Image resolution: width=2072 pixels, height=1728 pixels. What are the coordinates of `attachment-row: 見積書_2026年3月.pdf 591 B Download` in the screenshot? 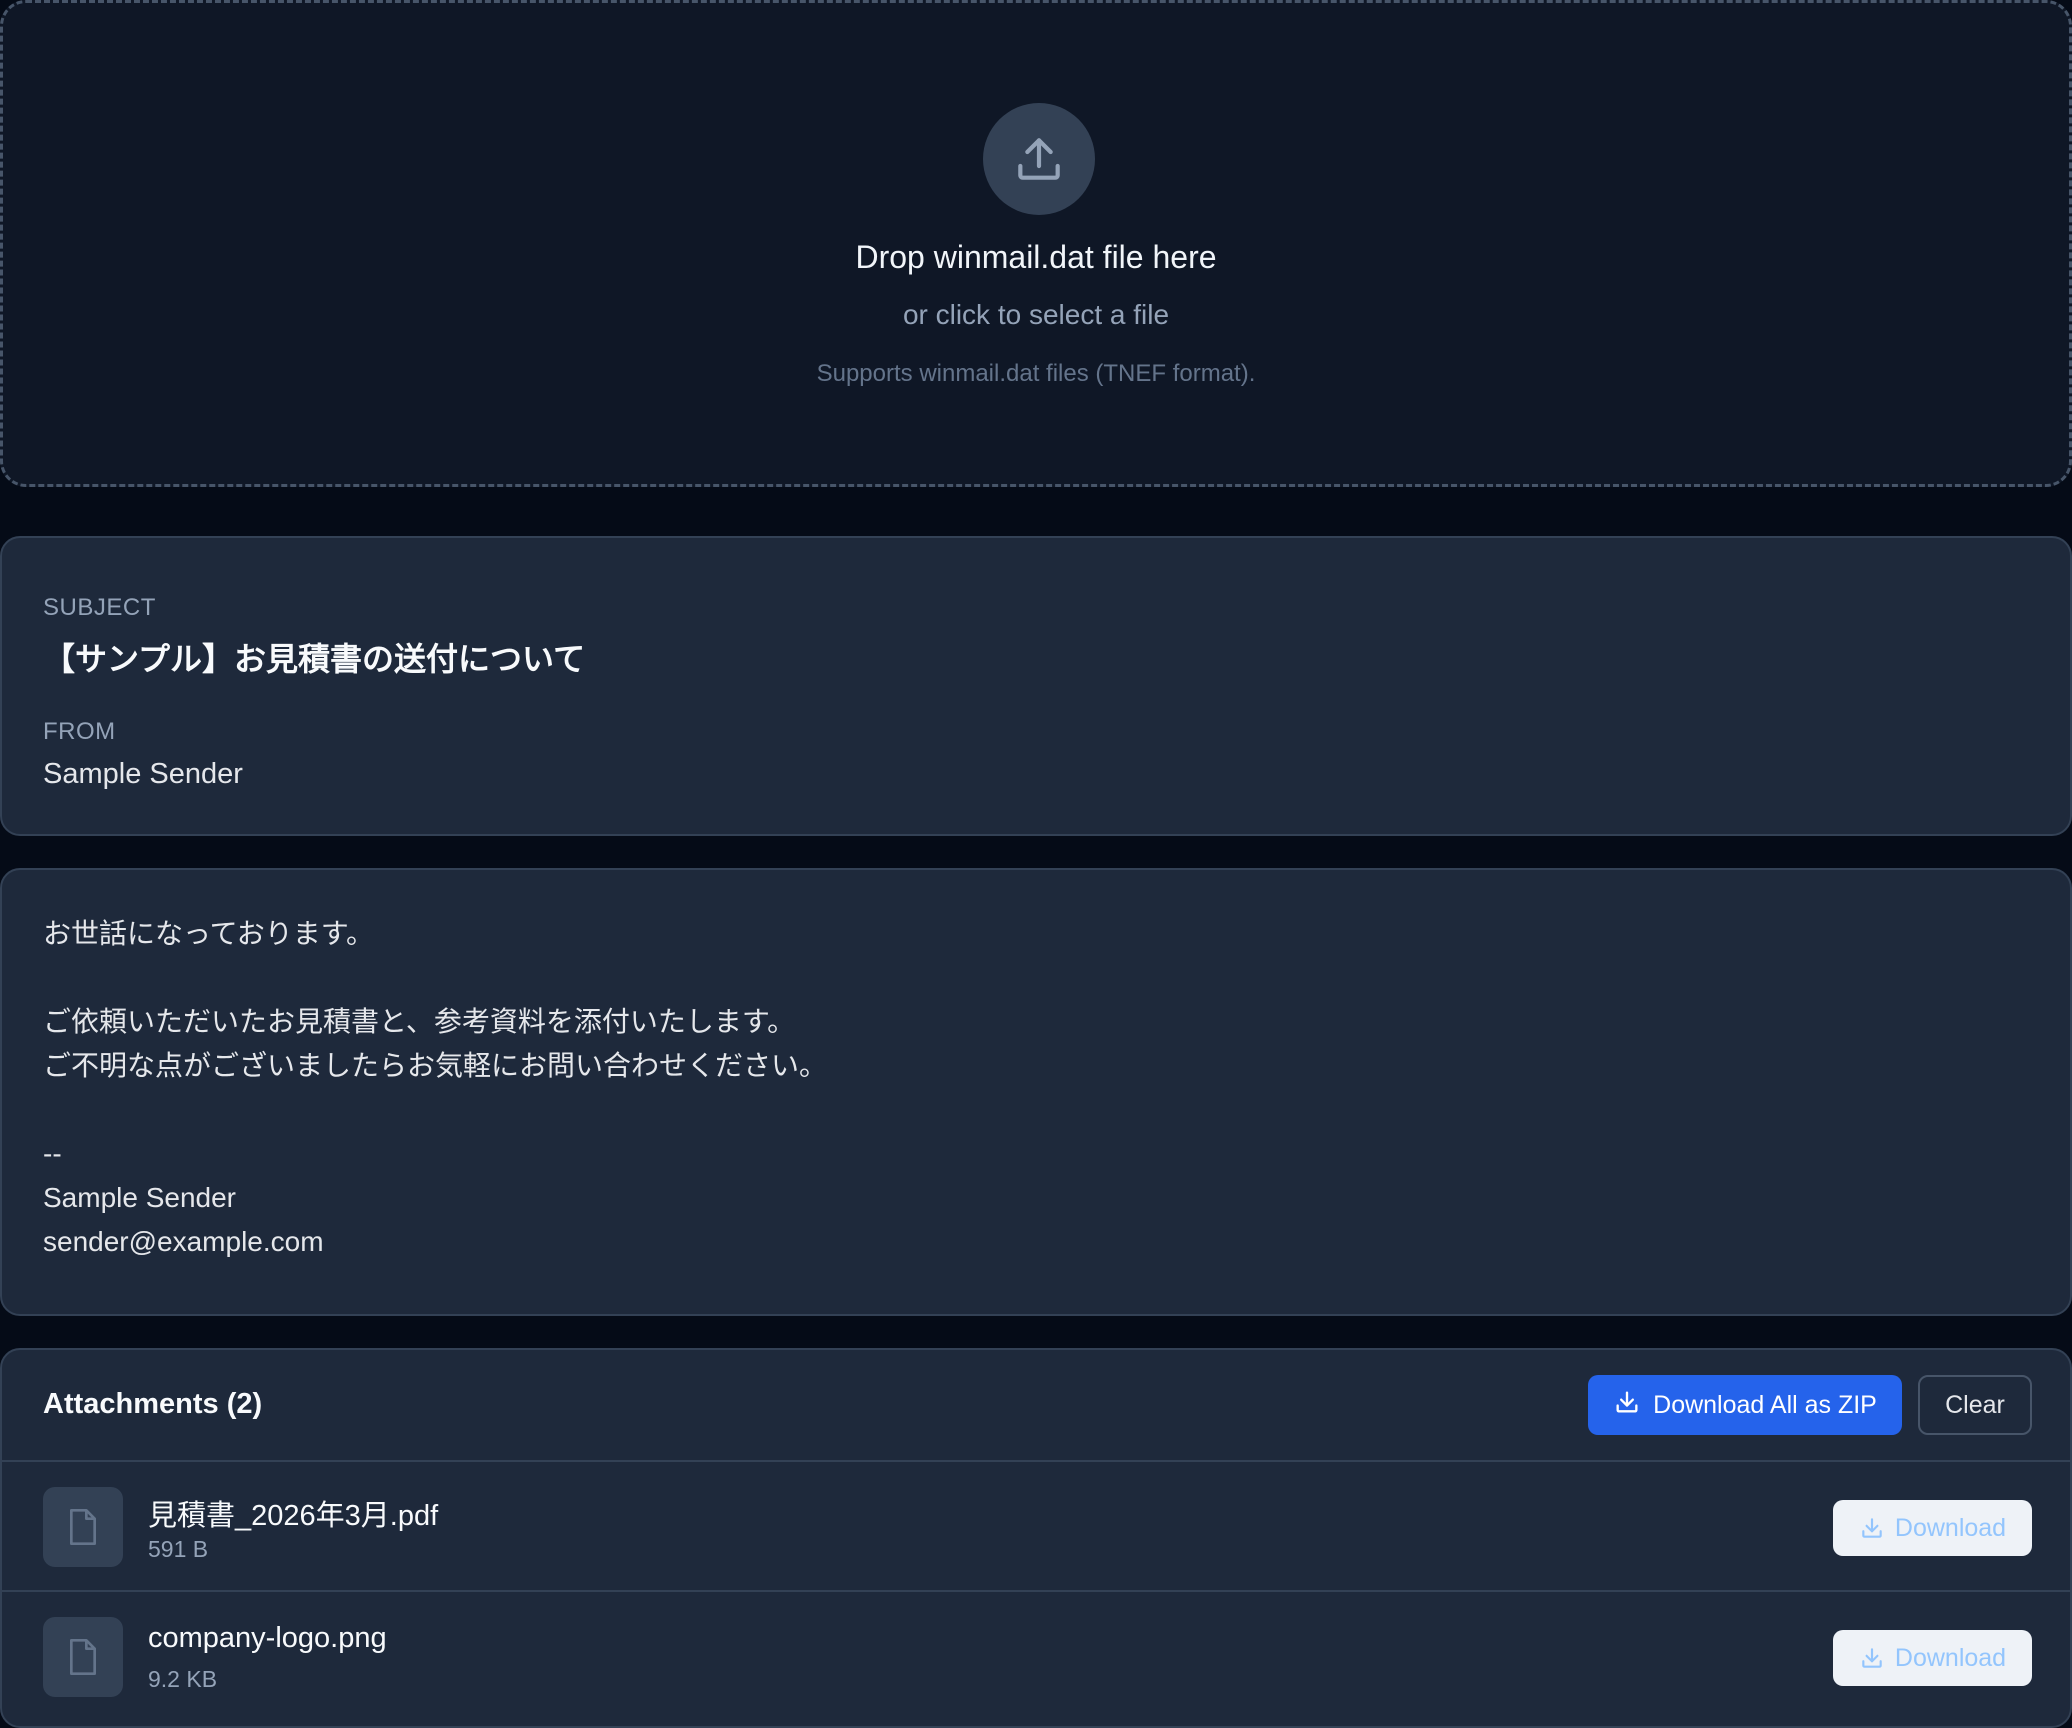 It's located at (1036, 1527).